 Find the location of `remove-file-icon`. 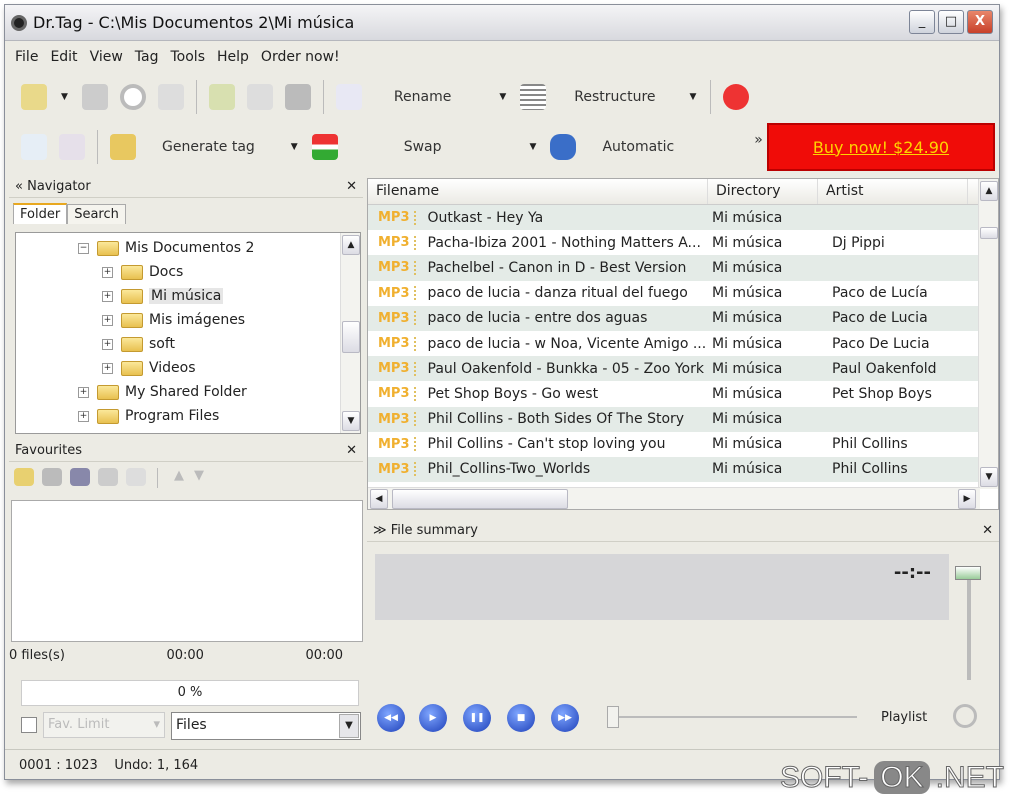

remove-file-icon is located at coordinates (72, 147).